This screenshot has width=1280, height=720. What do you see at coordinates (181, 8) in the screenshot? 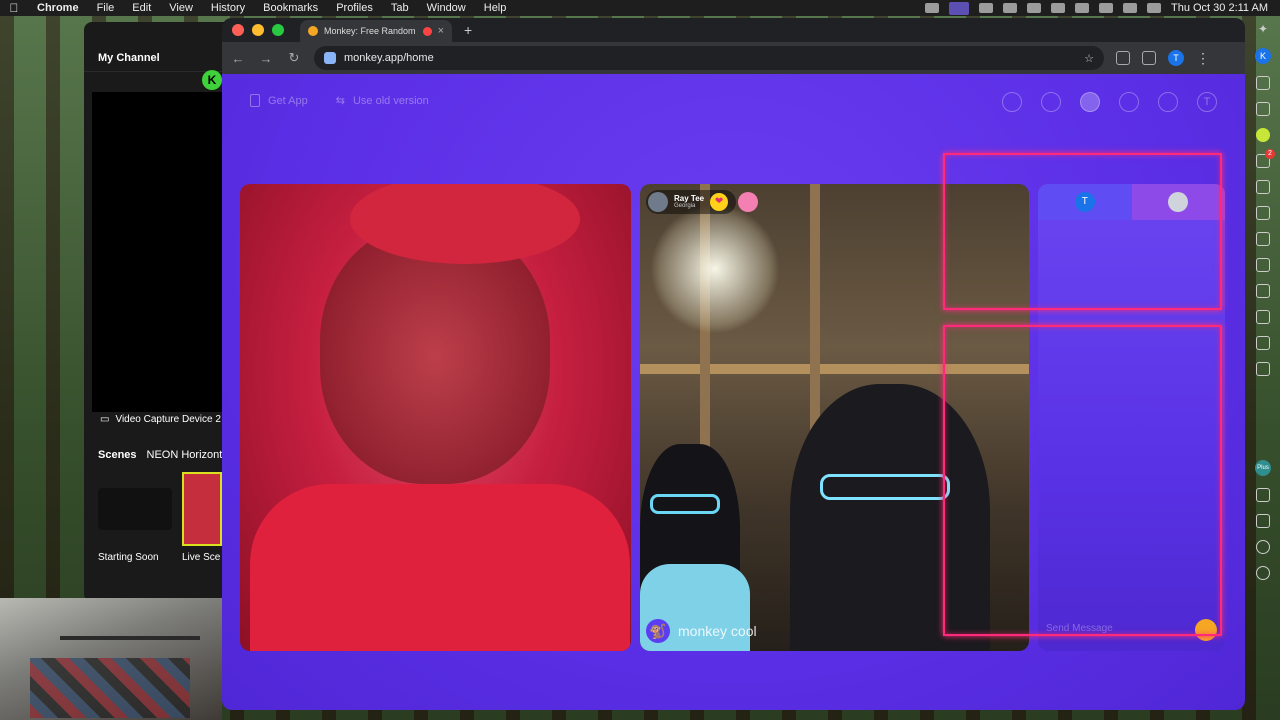
I see `menu-view: View` at bounding box center [181, 8].